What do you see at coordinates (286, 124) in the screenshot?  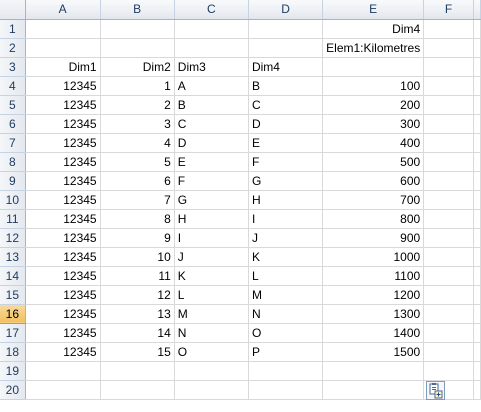 I see `cell-d6: D` at bounding box center [286, 124].